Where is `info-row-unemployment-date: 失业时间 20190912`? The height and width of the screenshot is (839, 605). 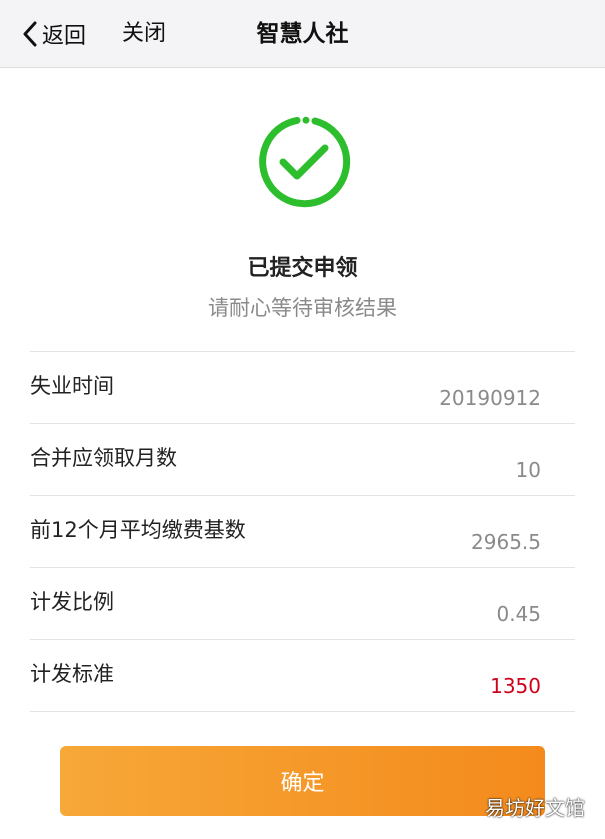
info-row-unemployment-date: 失业时间 20190912 is located at coordinates (302, 388).